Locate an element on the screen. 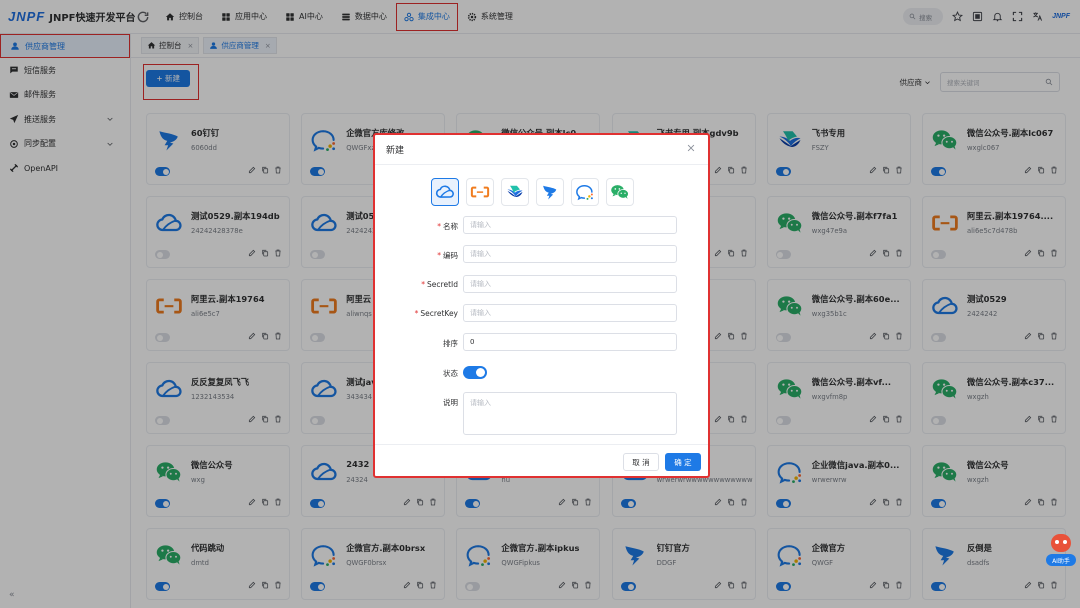  code-label-text: 编码 is located at coordinates (450, 255).